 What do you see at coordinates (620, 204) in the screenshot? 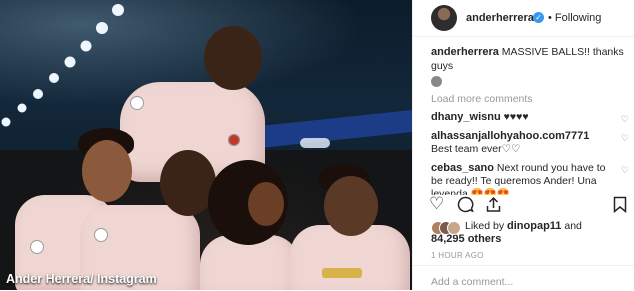
I see `bookmark-icon` at bounding box center [620, 204].